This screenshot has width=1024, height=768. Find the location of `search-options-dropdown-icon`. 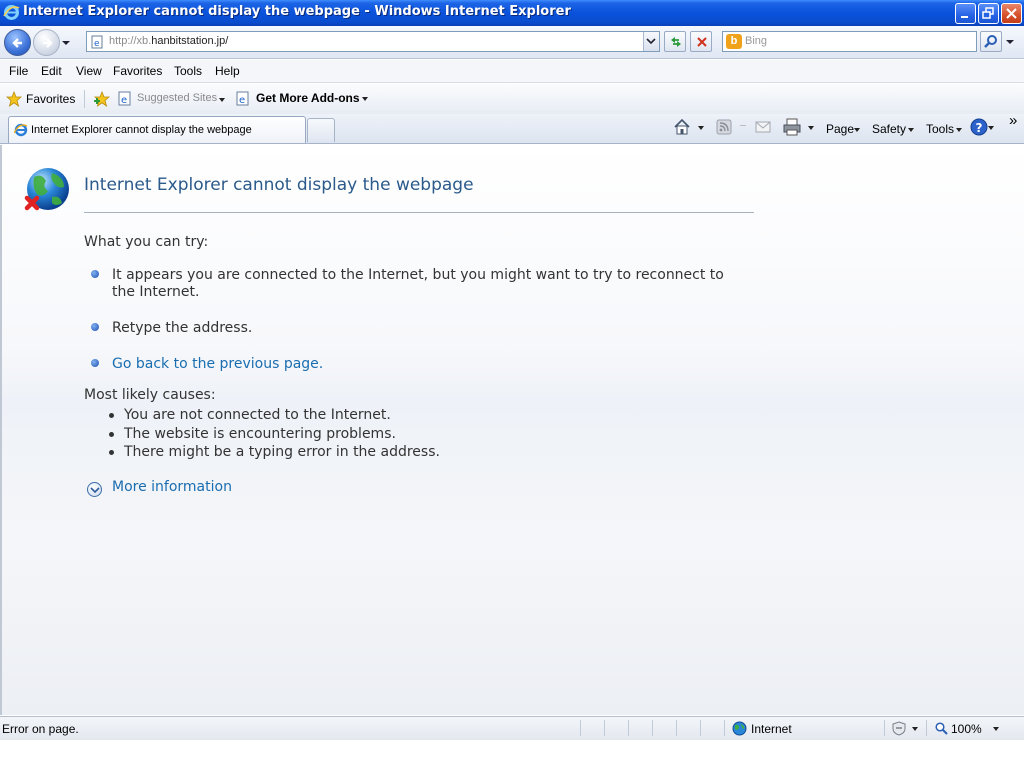

search-options-dropdown-icon is located at coordinates (1010, 41).